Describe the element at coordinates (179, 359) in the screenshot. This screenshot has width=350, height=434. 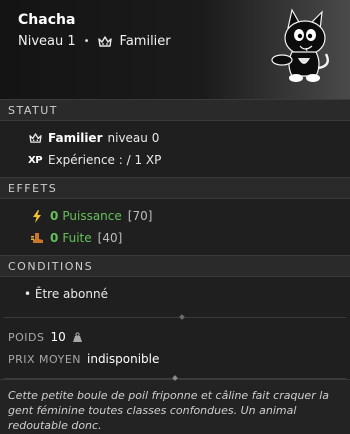
I see `prix-row: PRIX MOYEN indisponible` at that location.